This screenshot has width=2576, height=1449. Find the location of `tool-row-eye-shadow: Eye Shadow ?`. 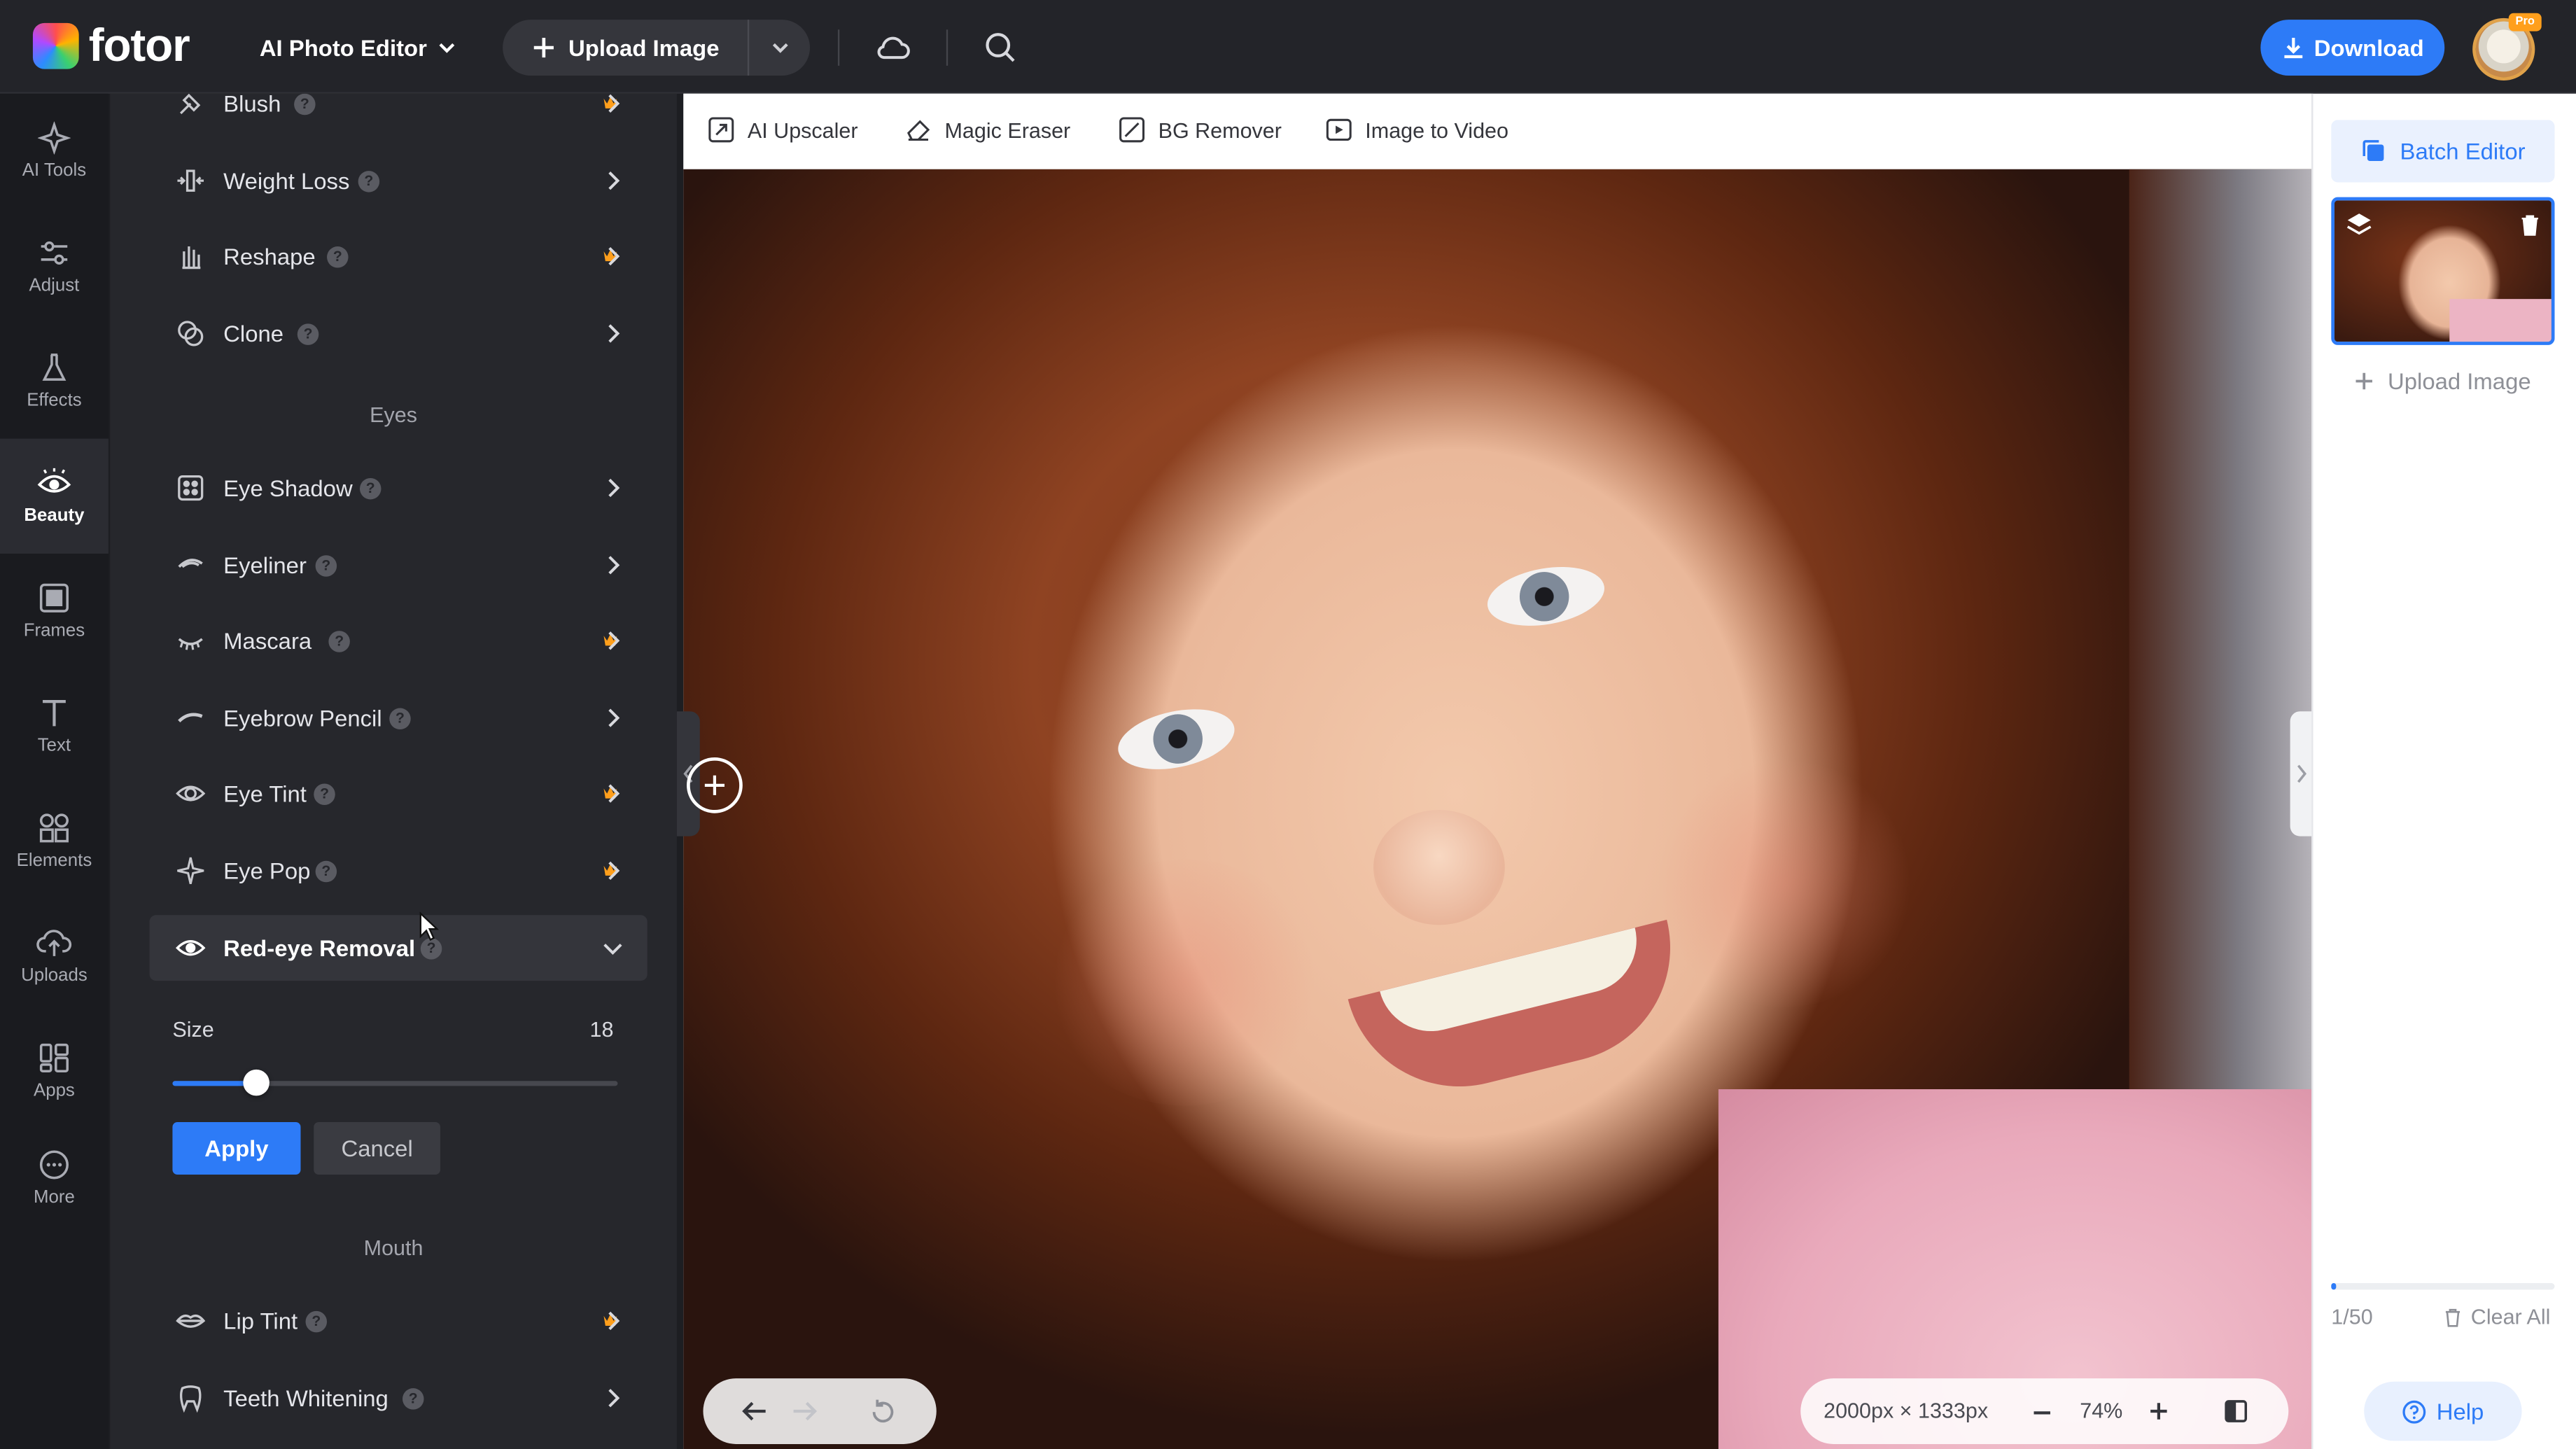

tool-row-eye-shadow: Eye Shadow ? is located at coordinates (413, 488).